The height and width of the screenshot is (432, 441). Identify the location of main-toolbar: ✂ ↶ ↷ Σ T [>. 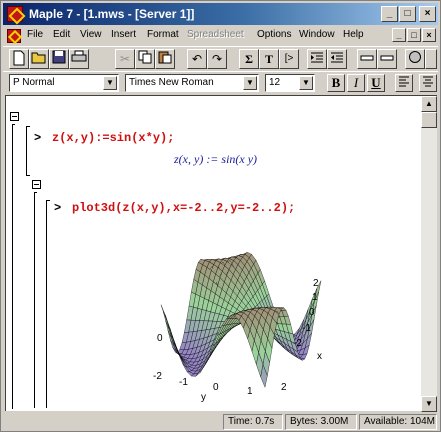
(220, 58).